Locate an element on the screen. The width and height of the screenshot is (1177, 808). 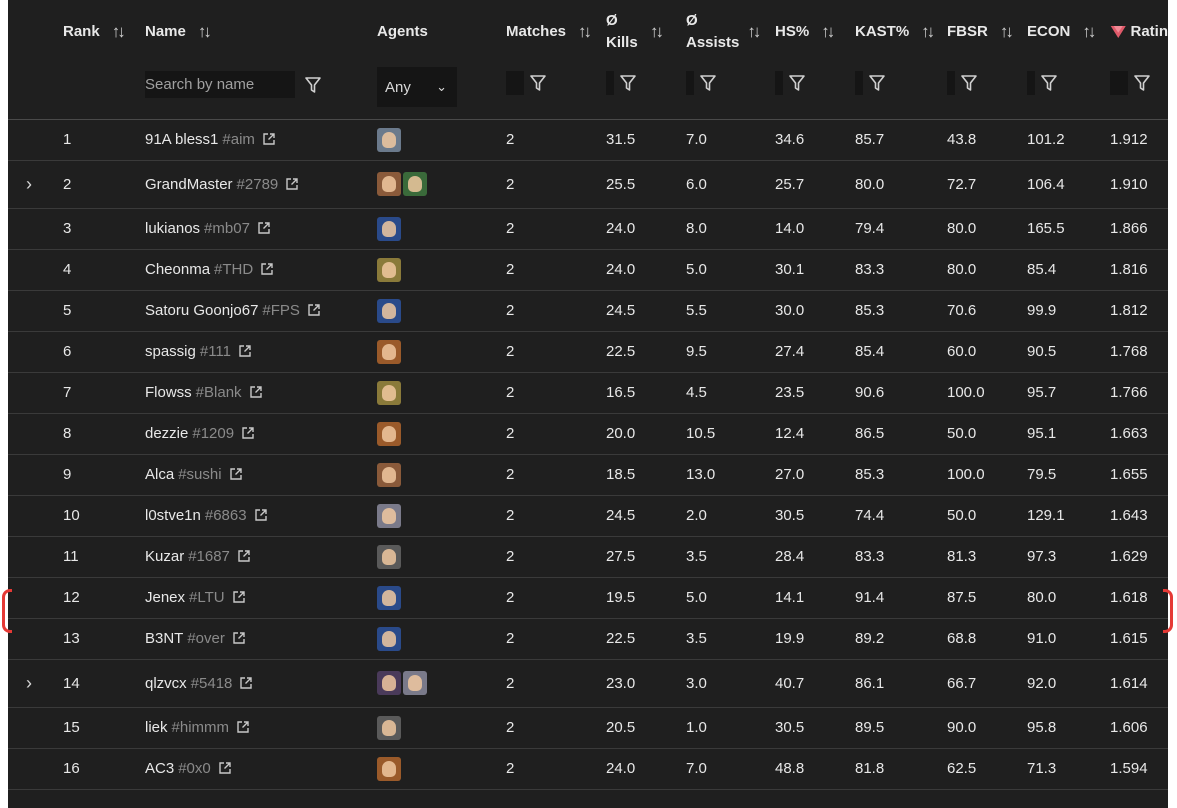
name-header: Name ↑↓ is located at coordinates (248, 31).